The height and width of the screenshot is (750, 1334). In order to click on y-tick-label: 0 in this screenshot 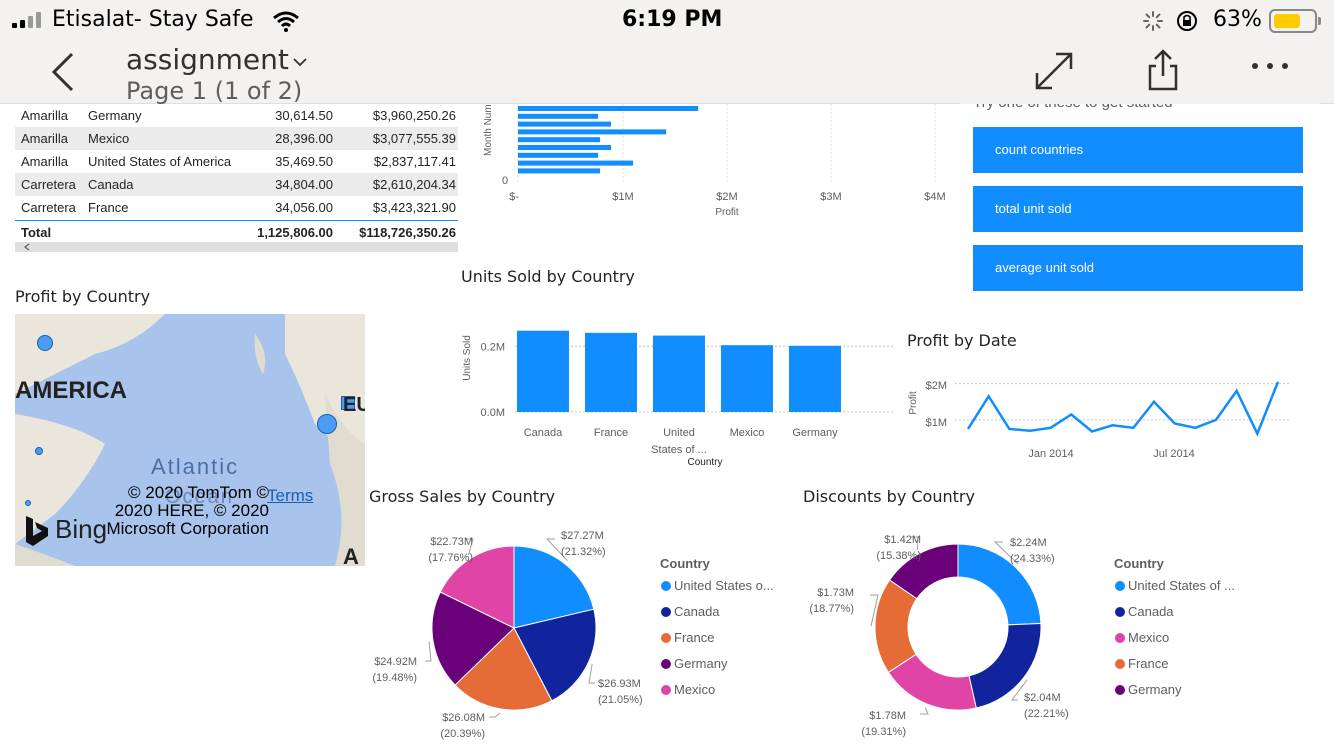, I will do `click(505, 181)`.